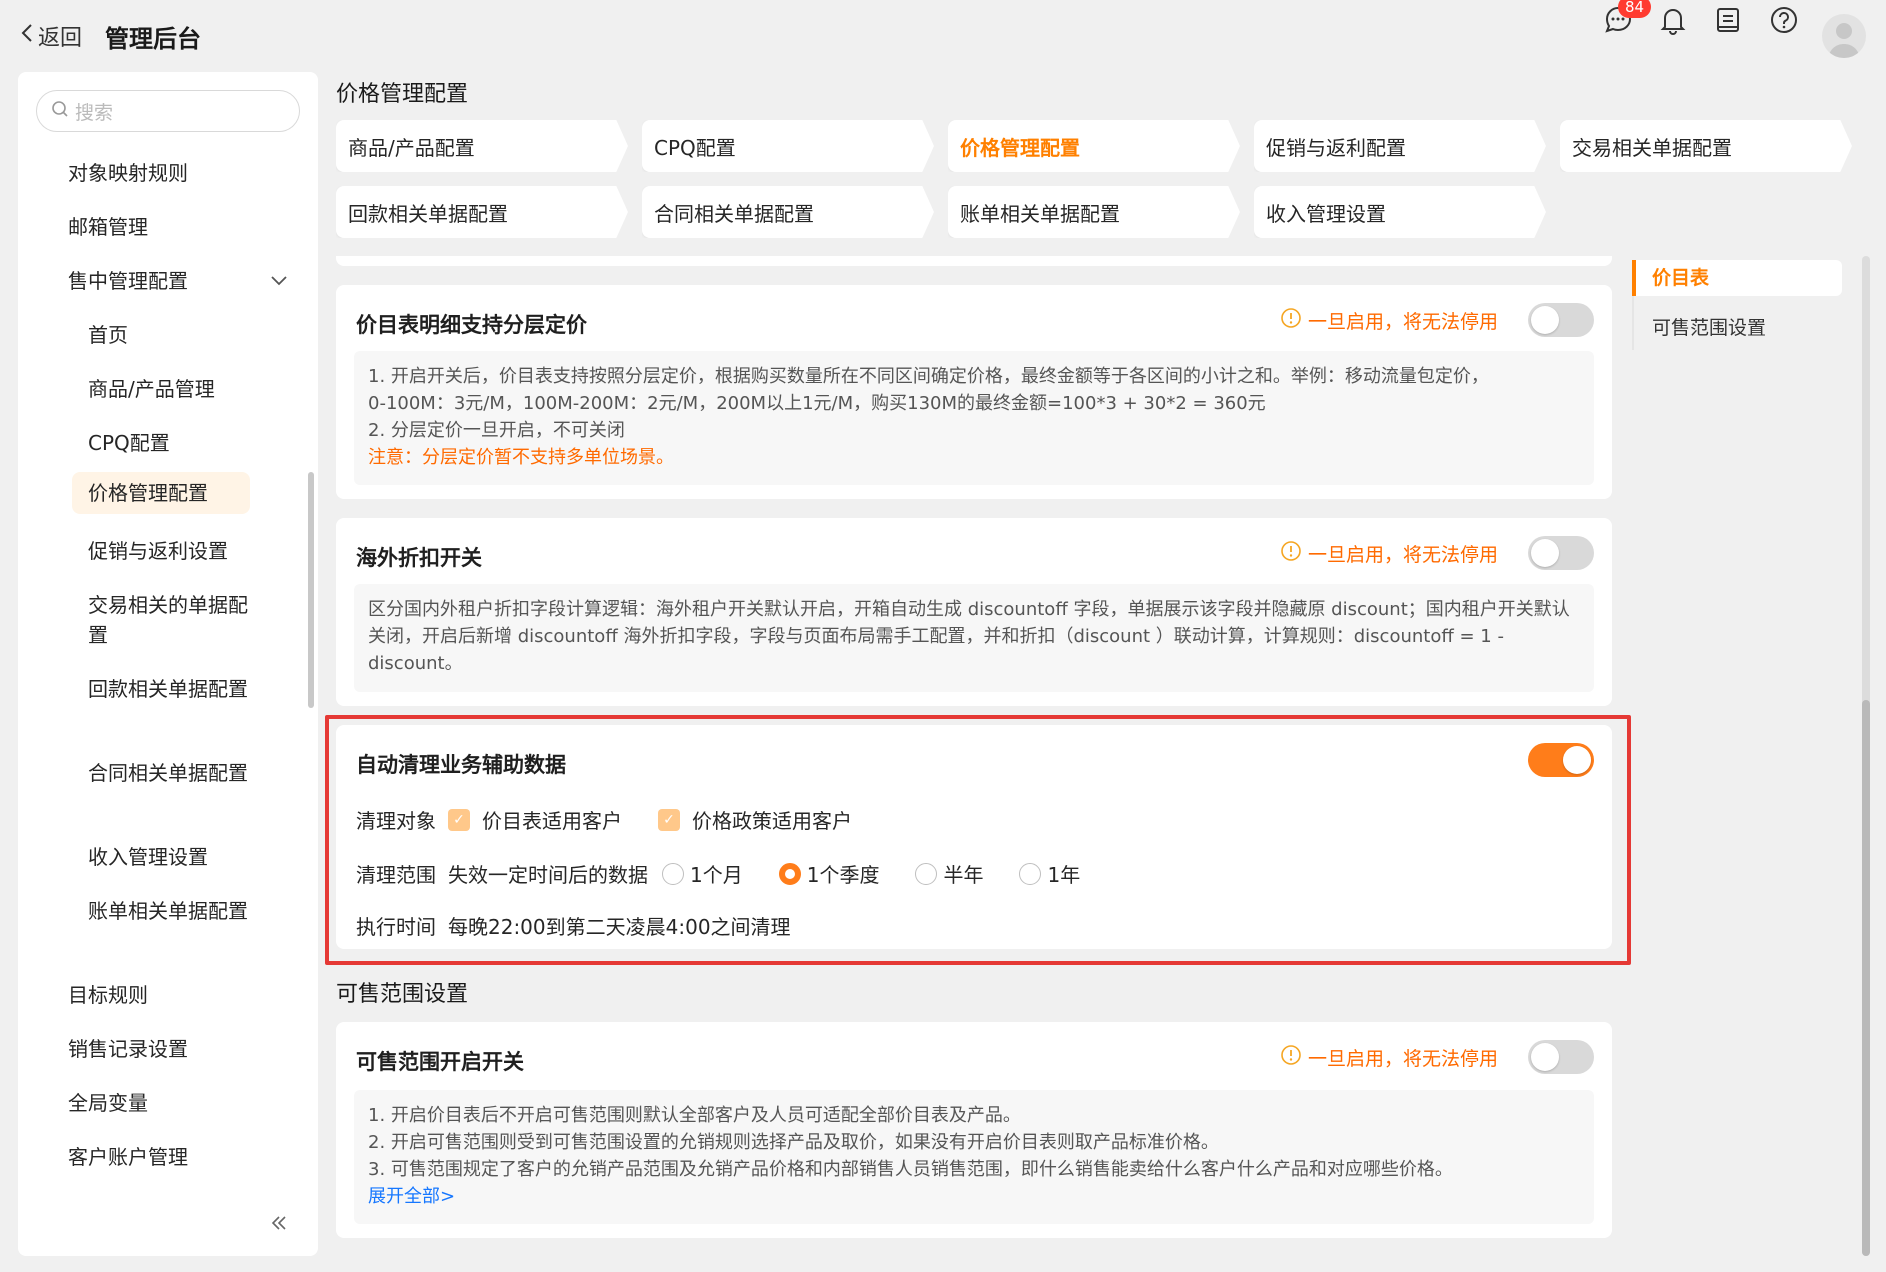 Image resolution: width=1886 pixels, height=1272 pixels. Describe the element at coordinates (1737, 328) in the screenshot. I see `anchor-saleable-scope: 可售范围设置` at that location.